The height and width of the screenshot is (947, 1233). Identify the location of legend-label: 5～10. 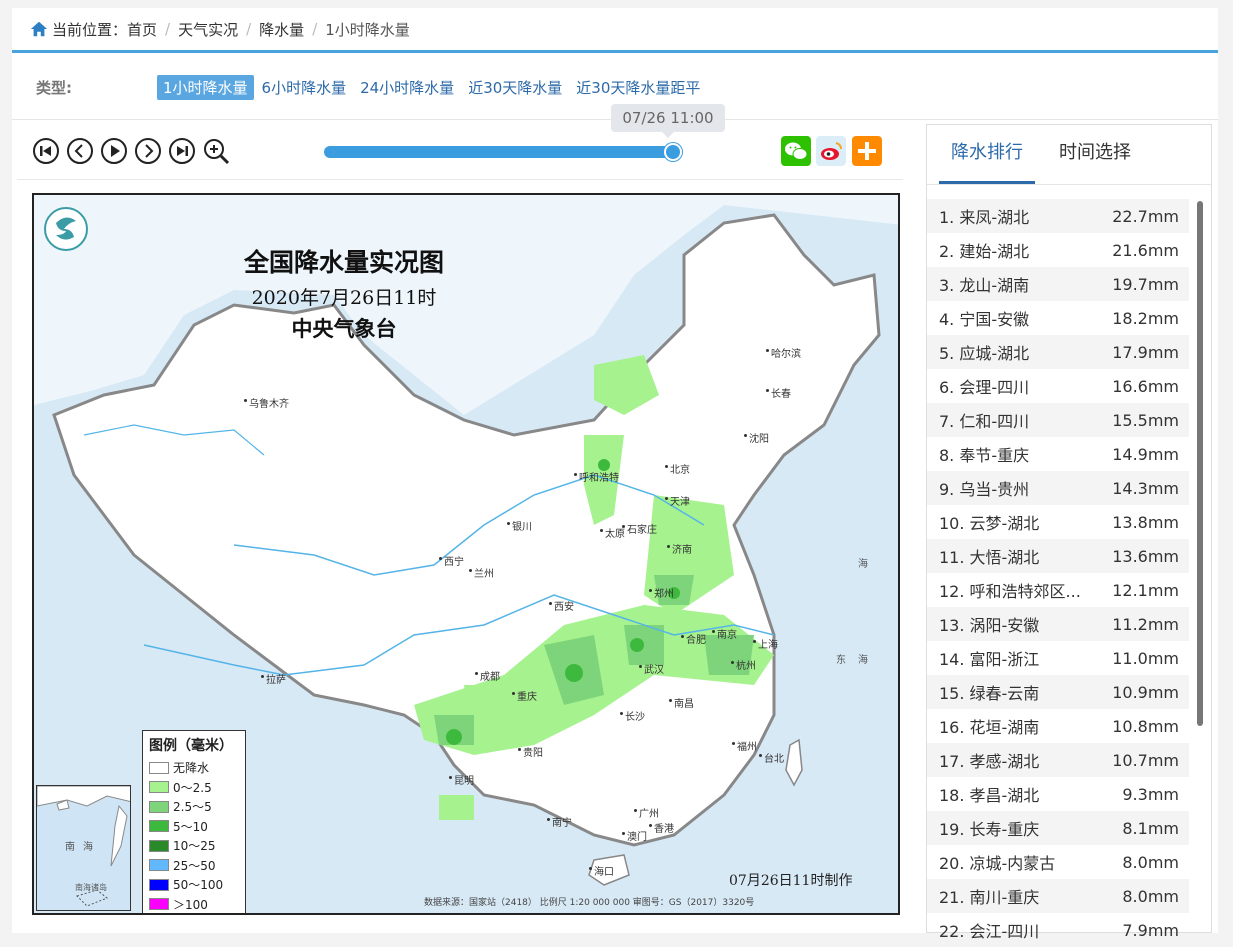
(190, 826).